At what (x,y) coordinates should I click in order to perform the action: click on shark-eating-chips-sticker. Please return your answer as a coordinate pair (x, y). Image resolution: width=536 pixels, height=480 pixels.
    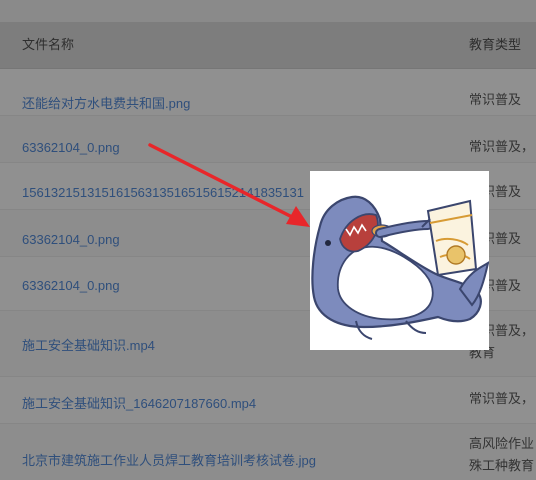
    Looking at the image, I should click on (400, 260).